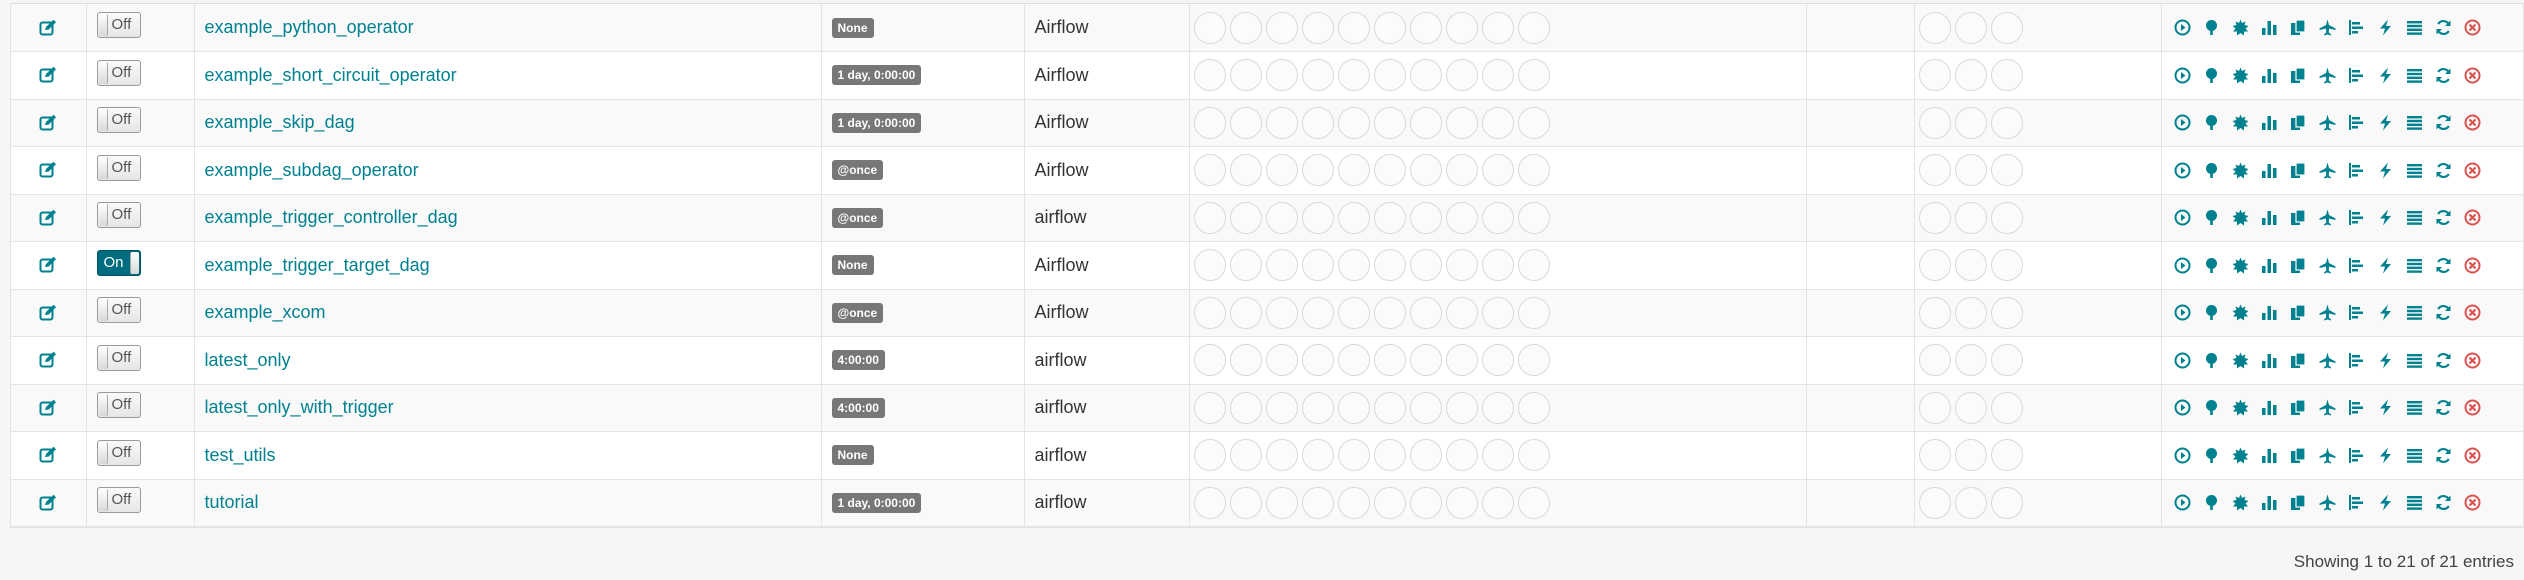  I want to click on dag-name-link: example_trigger_controller_dag, so click(331, 217).